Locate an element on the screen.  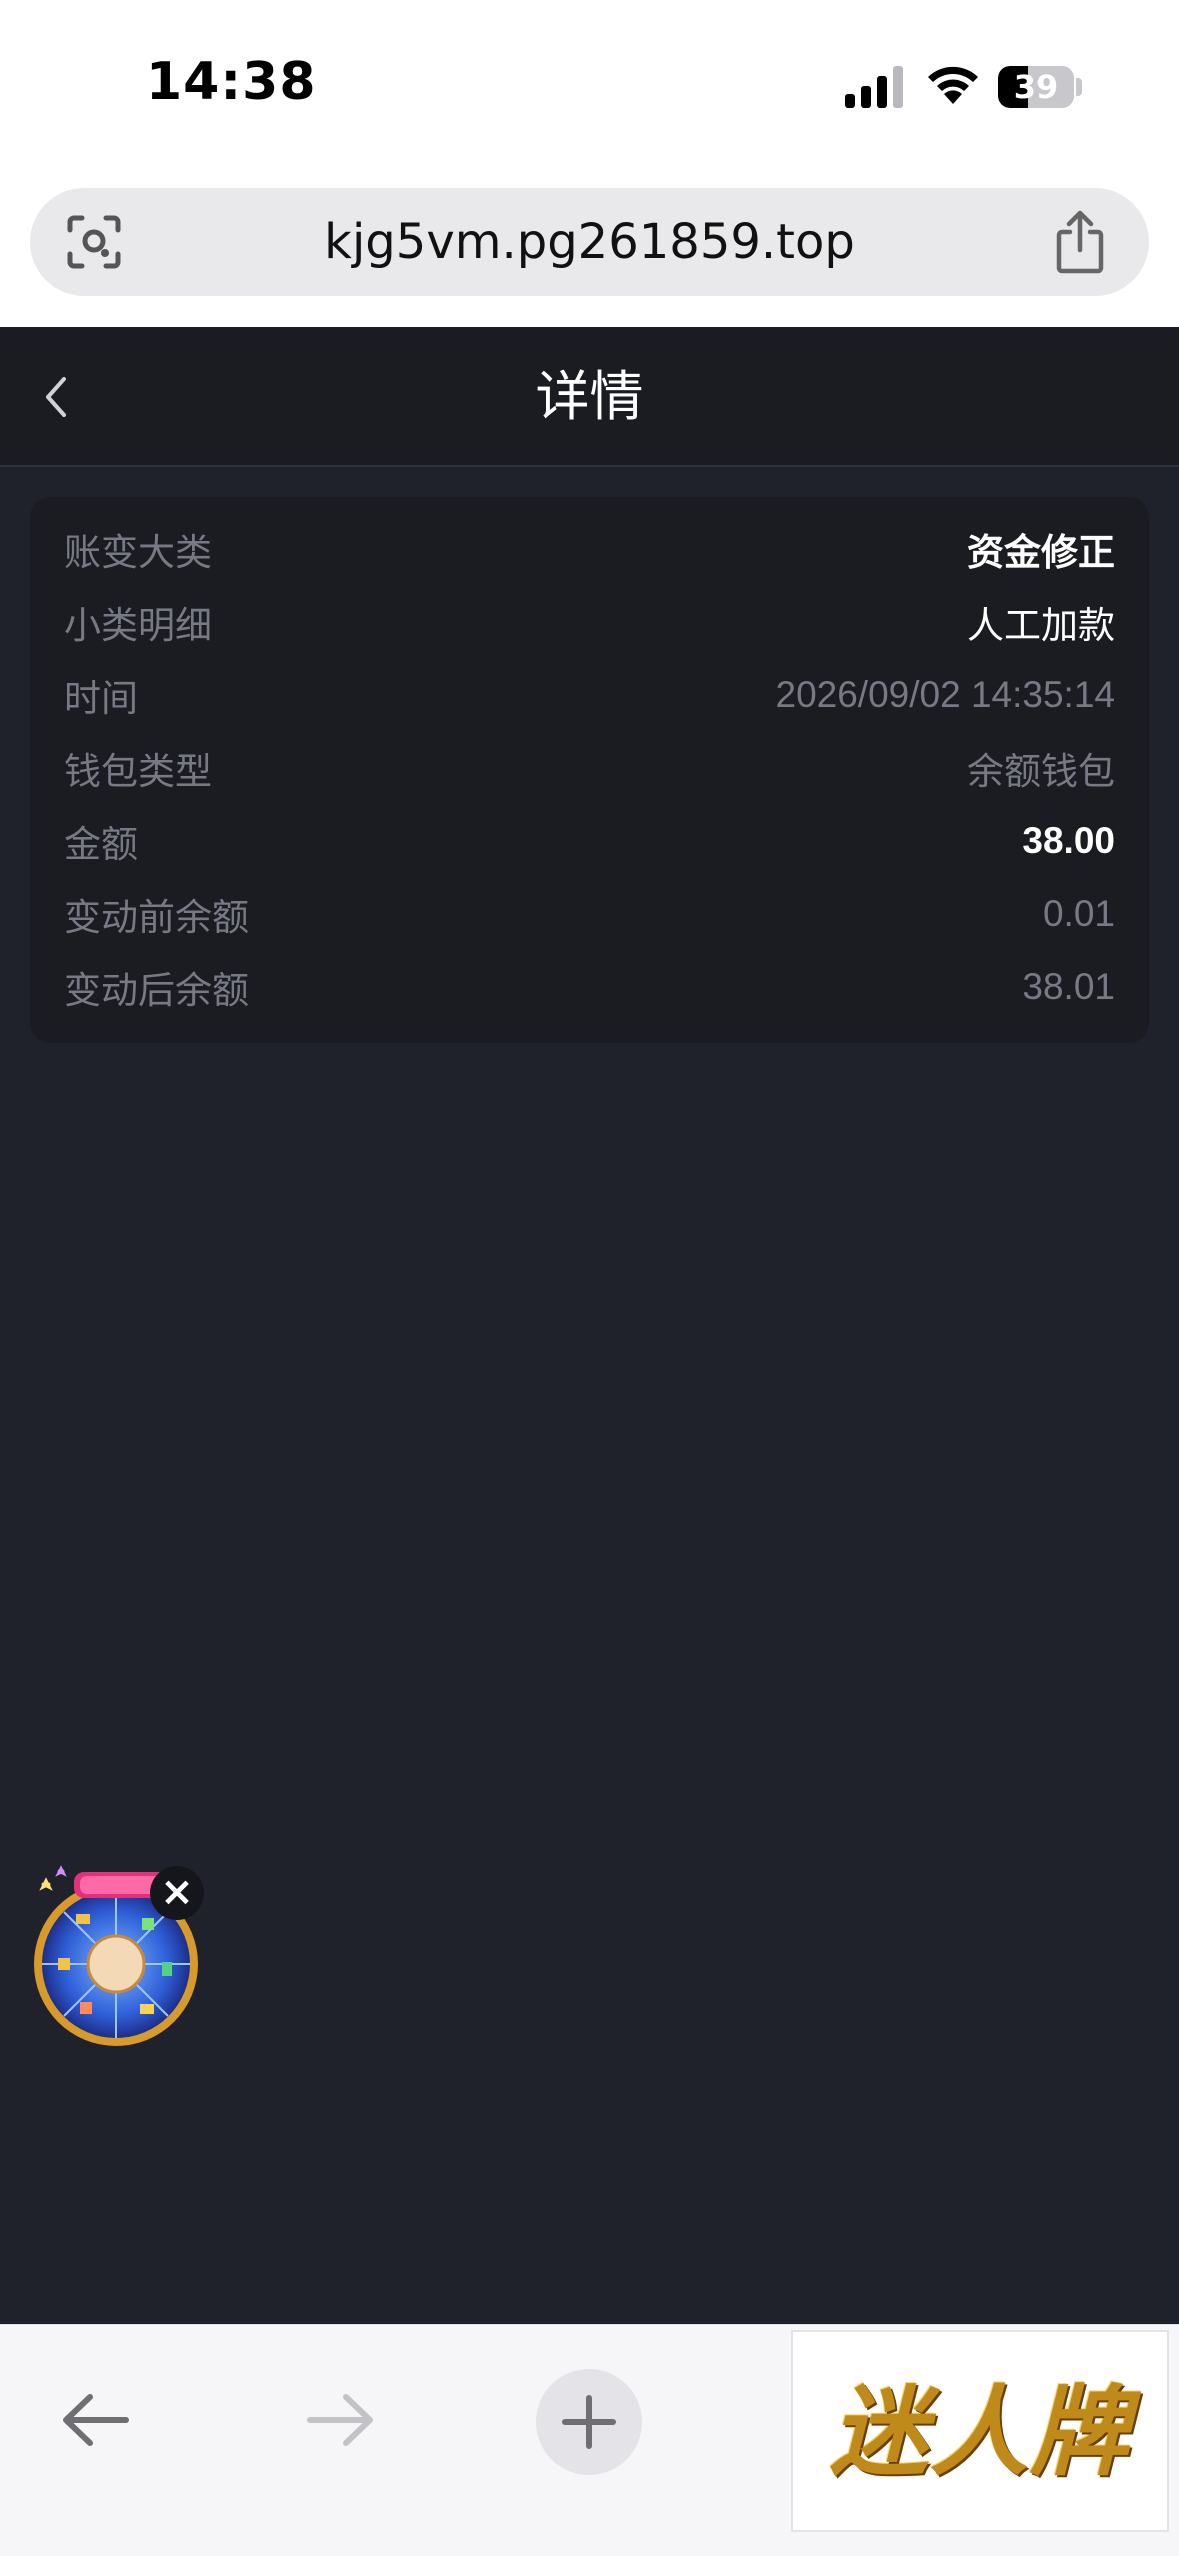
app-header: 详情 is located at coordinates (589, 397).